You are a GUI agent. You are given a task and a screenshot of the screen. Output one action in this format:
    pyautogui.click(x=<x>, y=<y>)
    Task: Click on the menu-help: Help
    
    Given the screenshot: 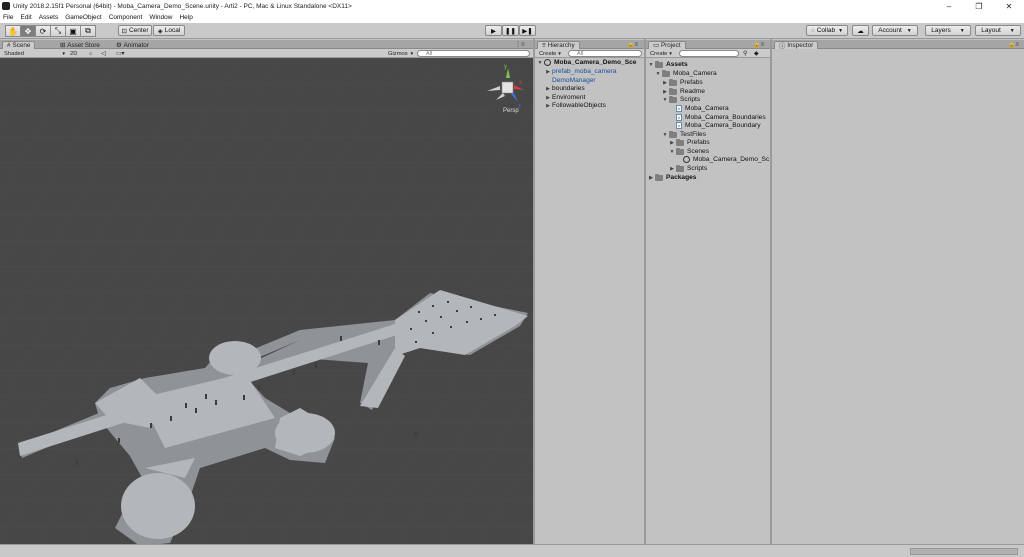 What is the action you would take?
    pyautogui.click(x=185, y=17)
    